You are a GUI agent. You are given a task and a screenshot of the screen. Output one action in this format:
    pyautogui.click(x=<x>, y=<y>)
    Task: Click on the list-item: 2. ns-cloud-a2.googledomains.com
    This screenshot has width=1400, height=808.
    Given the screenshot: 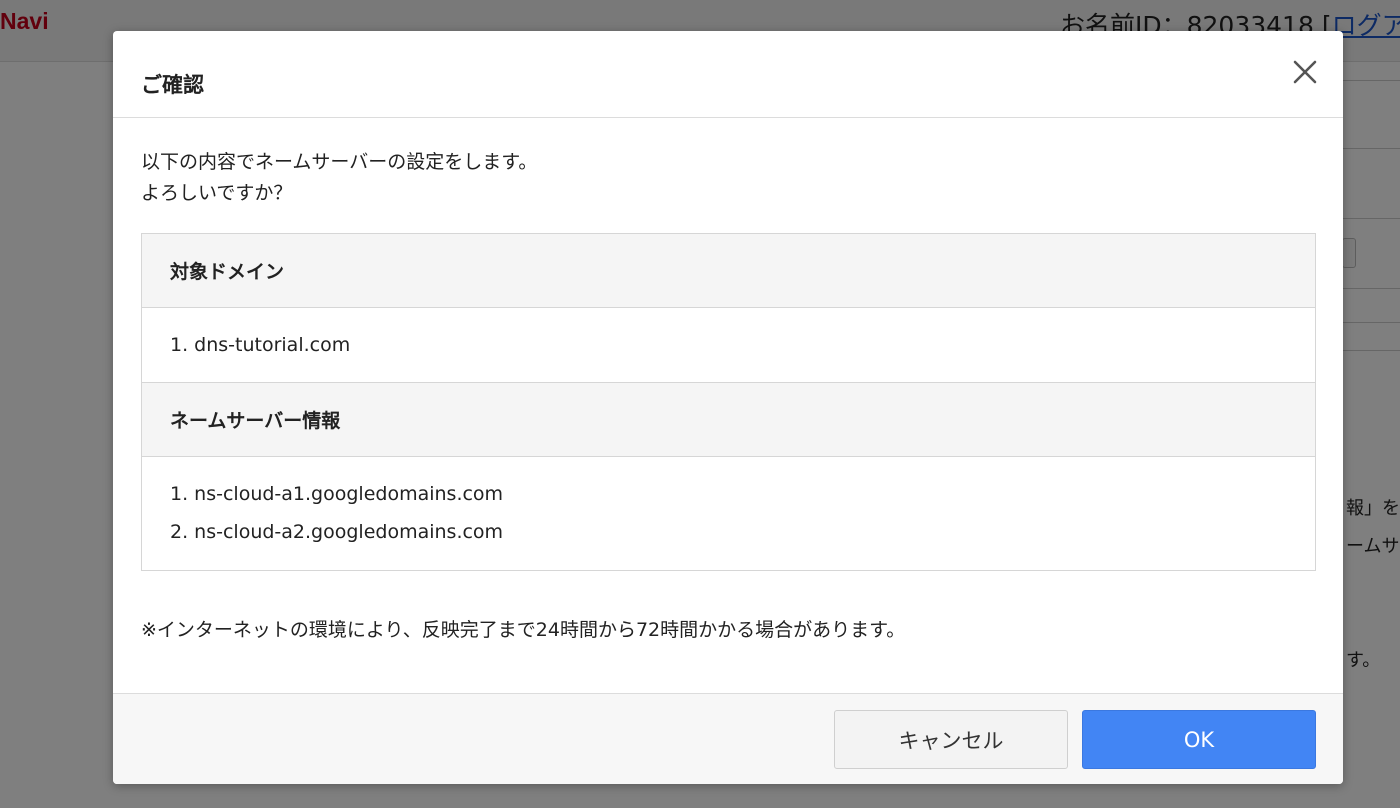 What is the action you would take?
    pyautogui.click(x=337, y=532)
    